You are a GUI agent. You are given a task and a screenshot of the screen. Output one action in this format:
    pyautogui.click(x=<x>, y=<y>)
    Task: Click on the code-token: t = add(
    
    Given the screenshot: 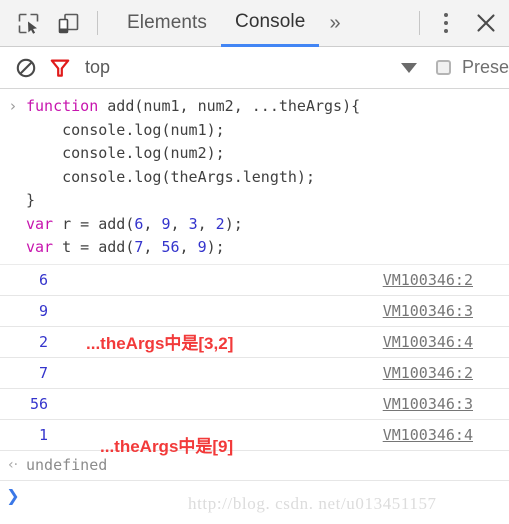 What is the action you would take?
    pyautogui.click(x=94, y=247)
    